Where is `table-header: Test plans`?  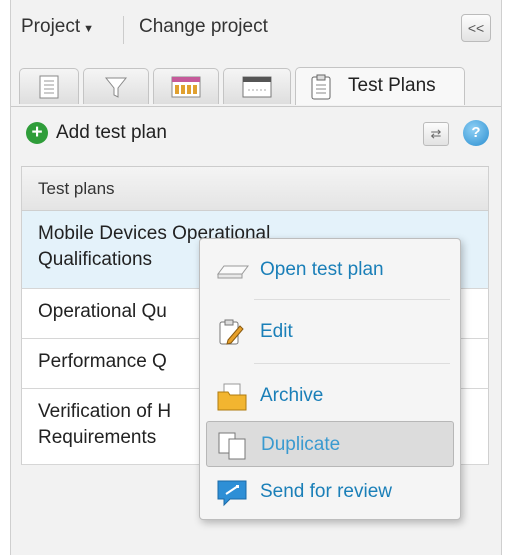 table-header: Test plans is located at coordinates (255, 189).